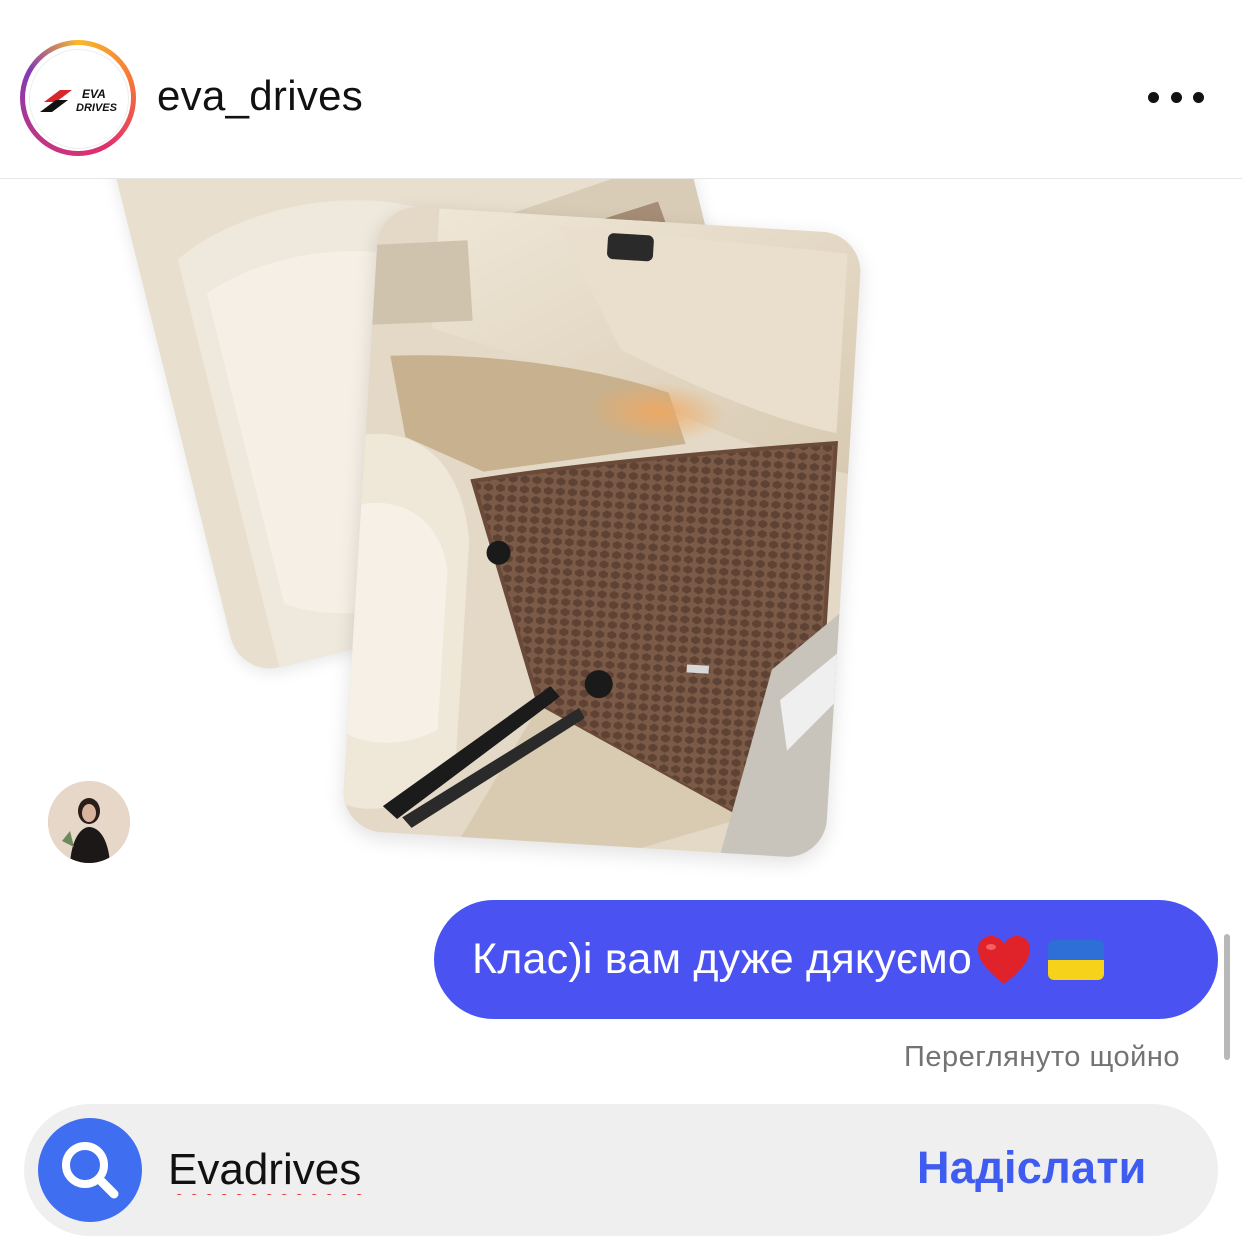 The width and height of the screenshot is (1242, 1260). What do you see at coordinates (1153, 97) in the screenshot?
I see `more-horizontal-icon` at bounding box center [1153, 97].